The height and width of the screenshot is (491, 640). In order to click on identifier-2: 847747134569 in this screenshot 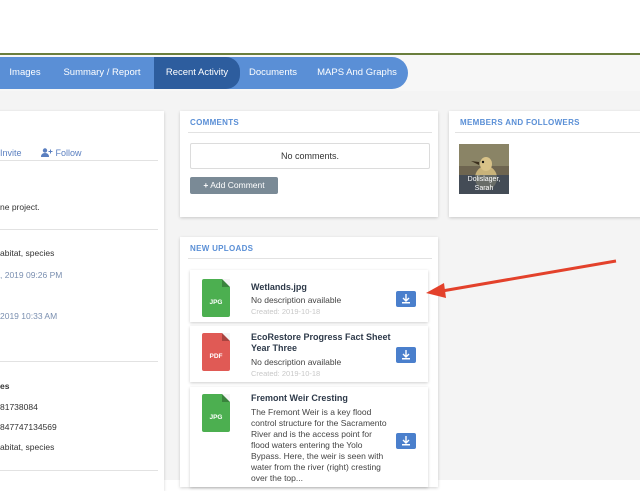, I will do `click(28, 427)`.